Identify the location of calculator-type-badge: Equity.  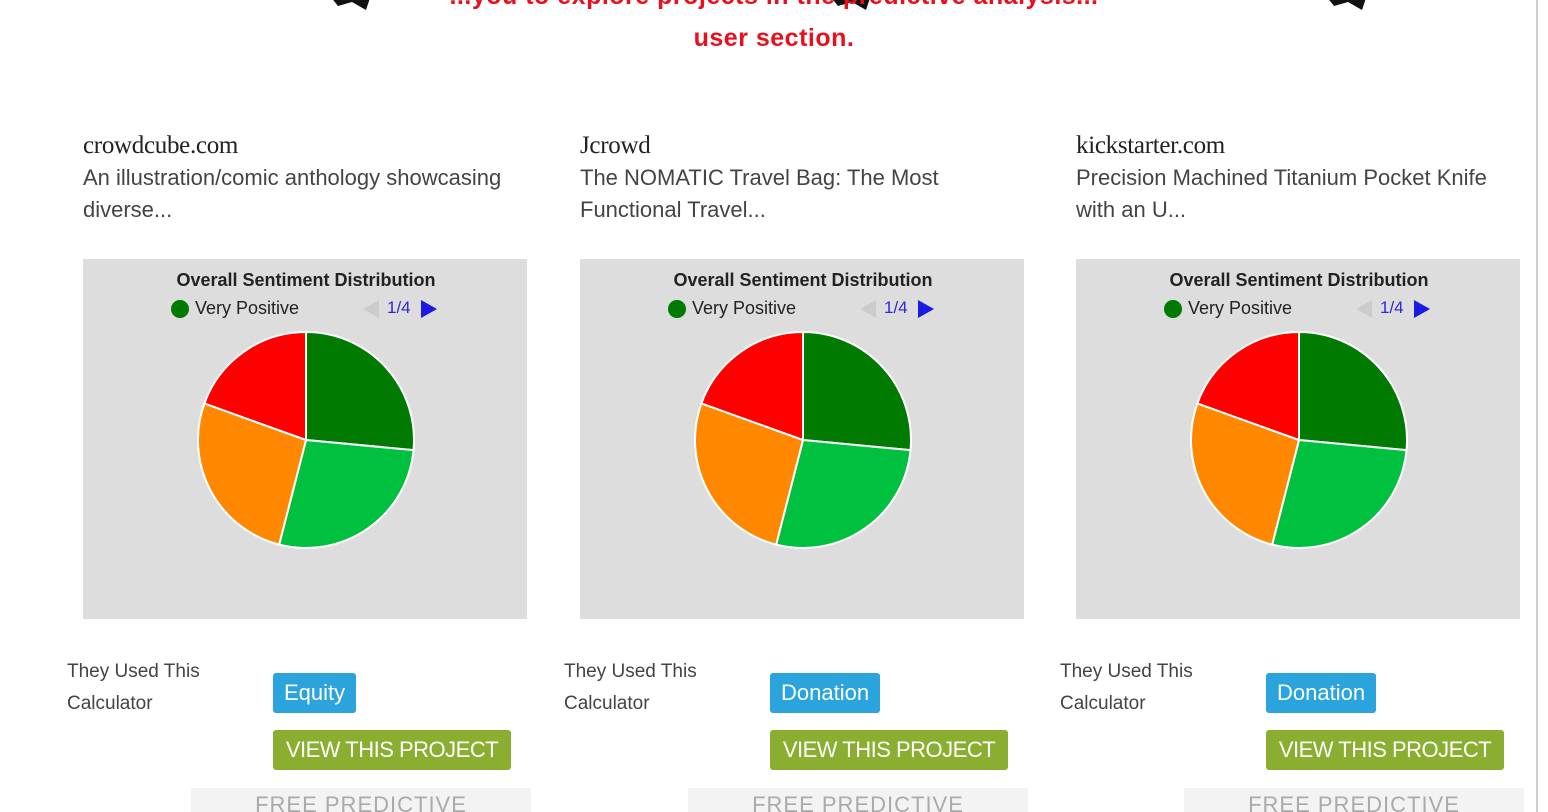
(315, 693).